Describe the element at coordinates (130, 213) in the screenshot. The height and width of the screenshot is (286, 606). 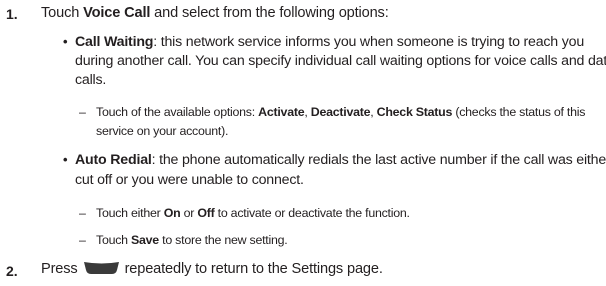
I see `auto-redial-sub1-prefix: Touch either` at that location.